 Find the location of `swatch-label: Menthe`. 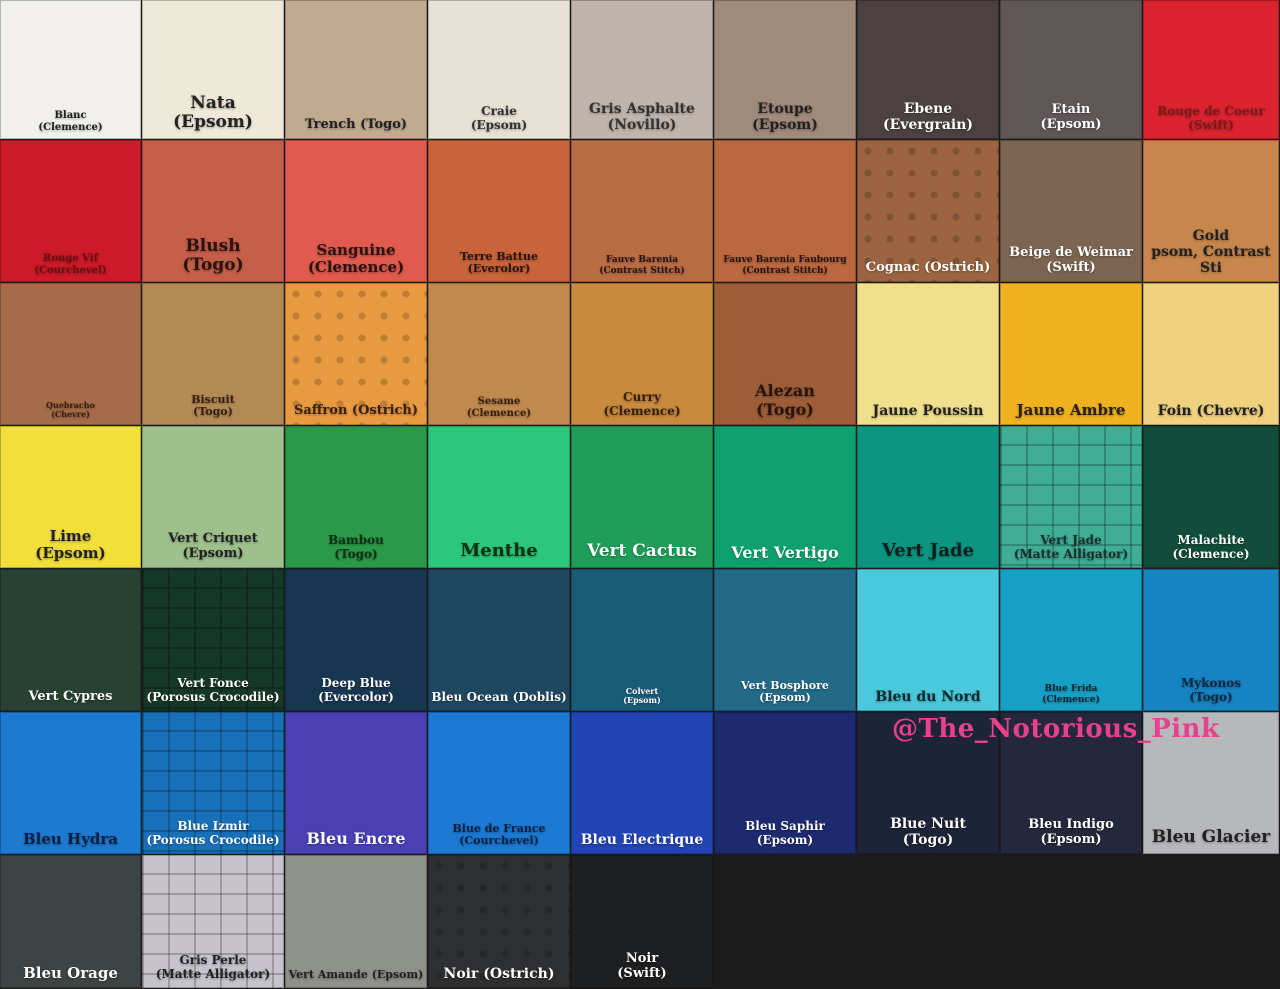

swatch-label: Menthe is located at coordinates (499, 551).